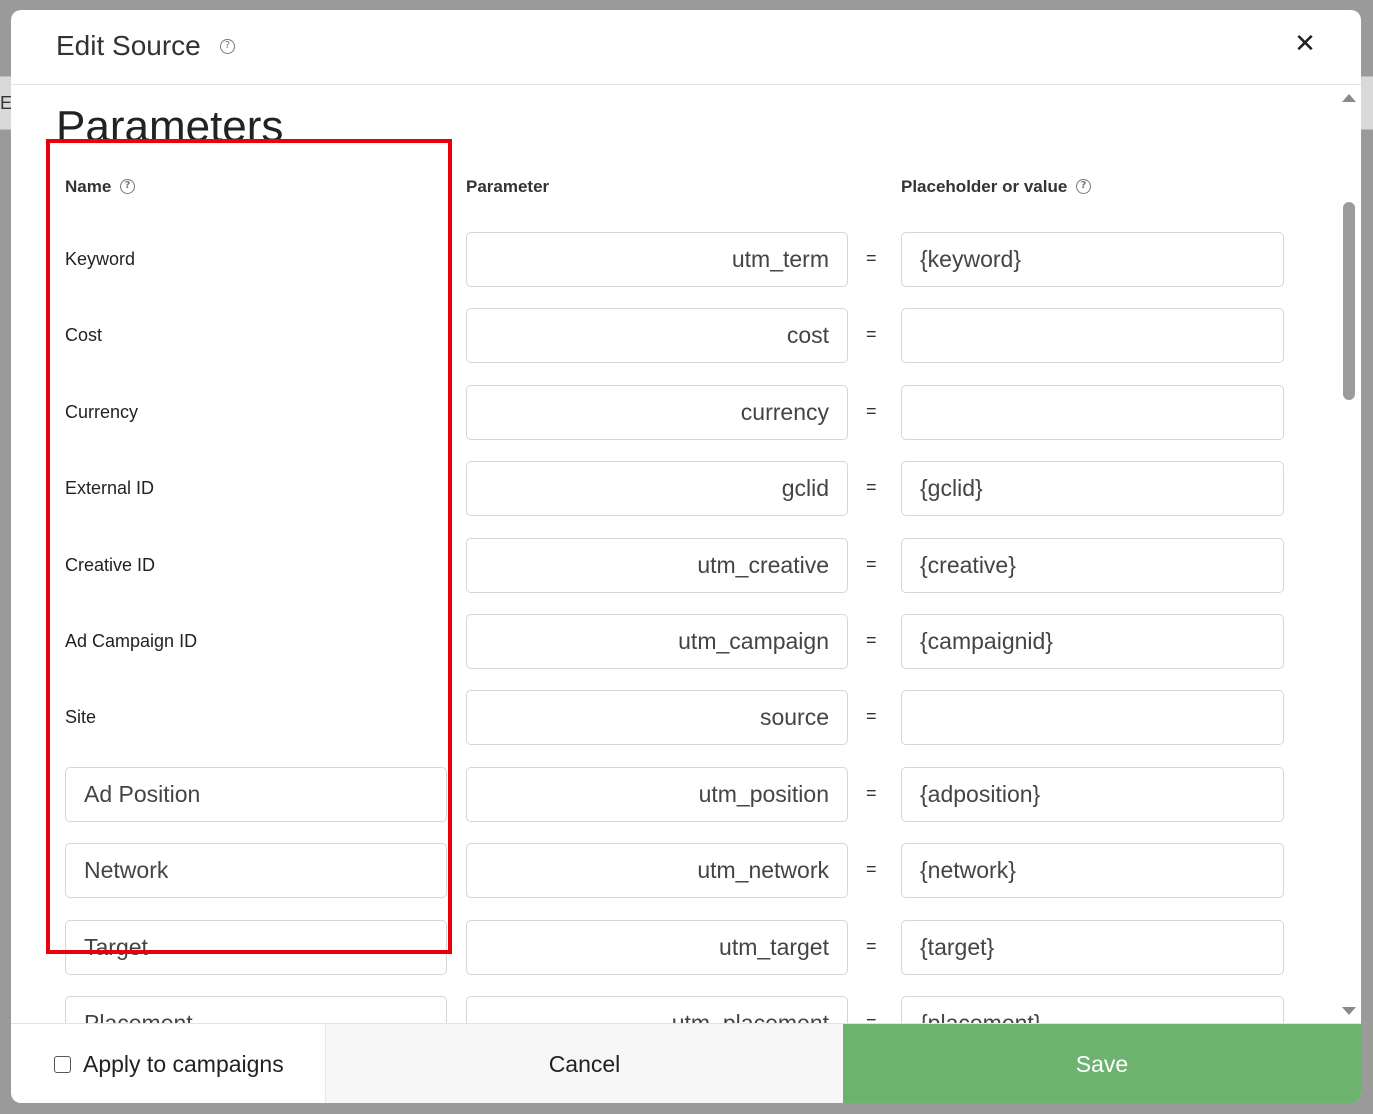  I want to click on parameter-row: Creative ID utm_creative = {creative}, so click(686, 566).